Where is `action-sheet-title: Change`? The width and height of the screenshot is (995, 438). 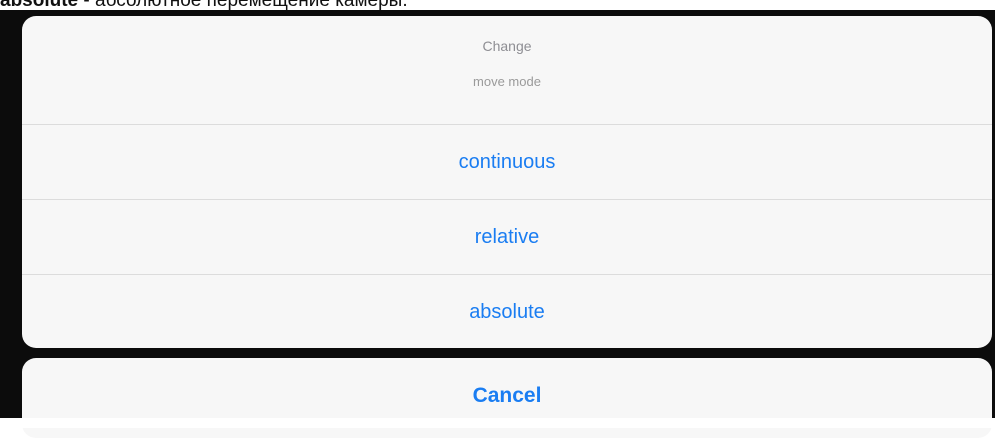
action-sheet-title: Change is located at coordinates (507, 46).